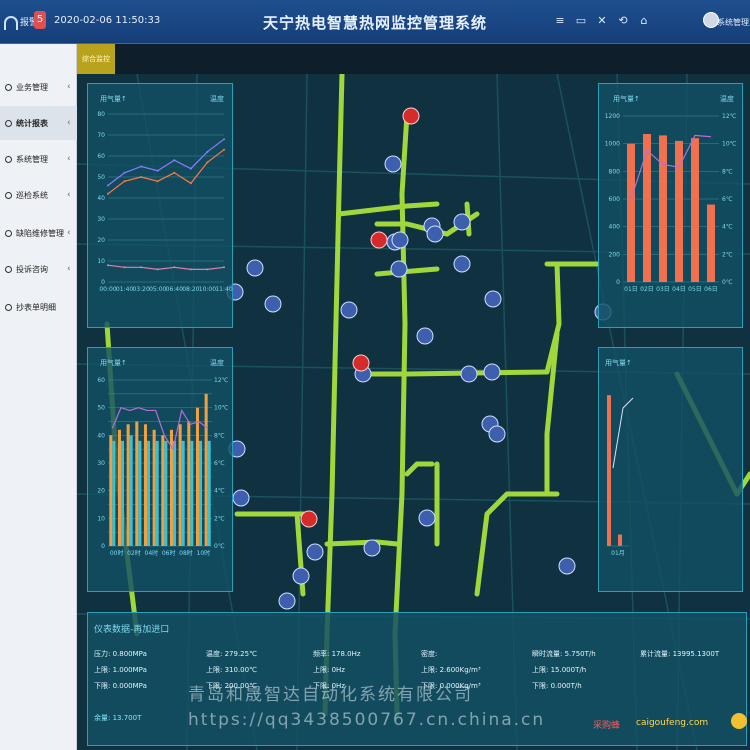  I want to click on user-name: 系统管理员, so click(733, 22).